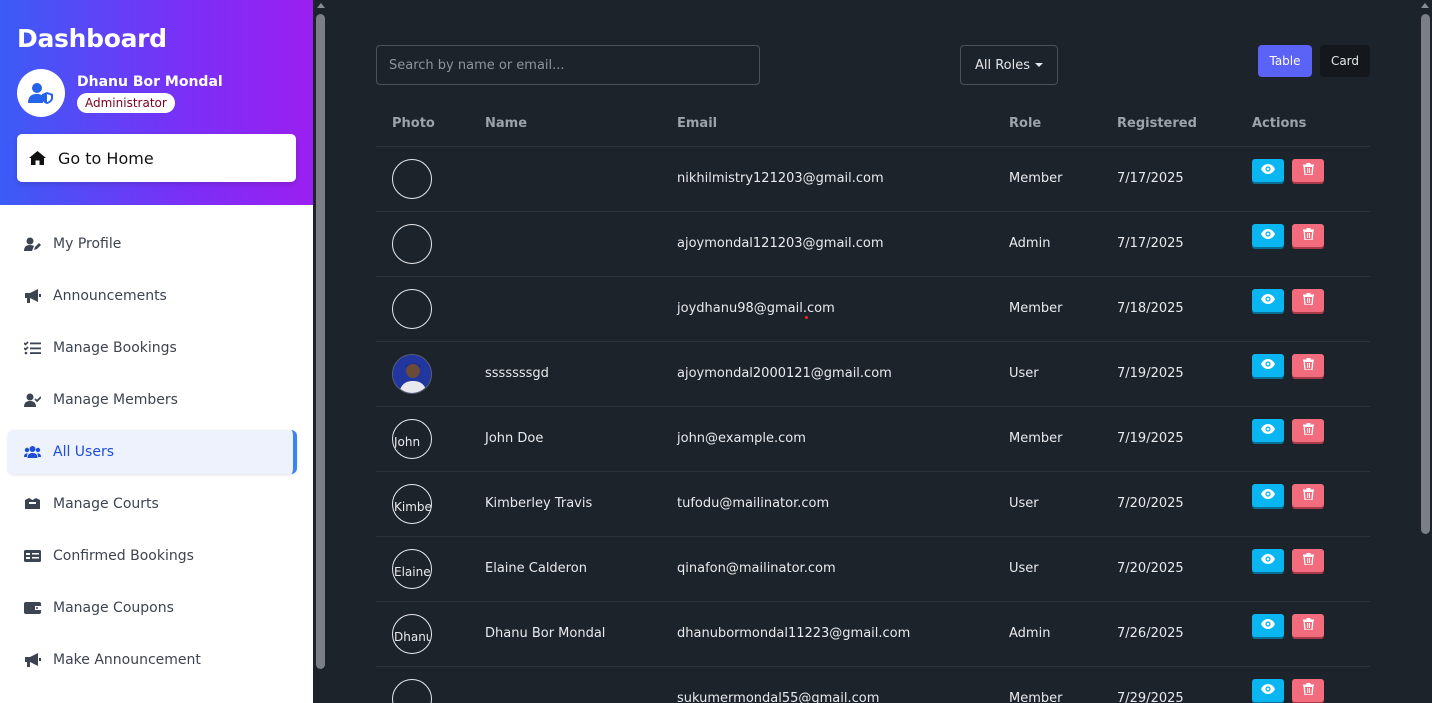 The width and height of the screenshot is (1432, 703). I want to click on search-input, so click(568, 65).